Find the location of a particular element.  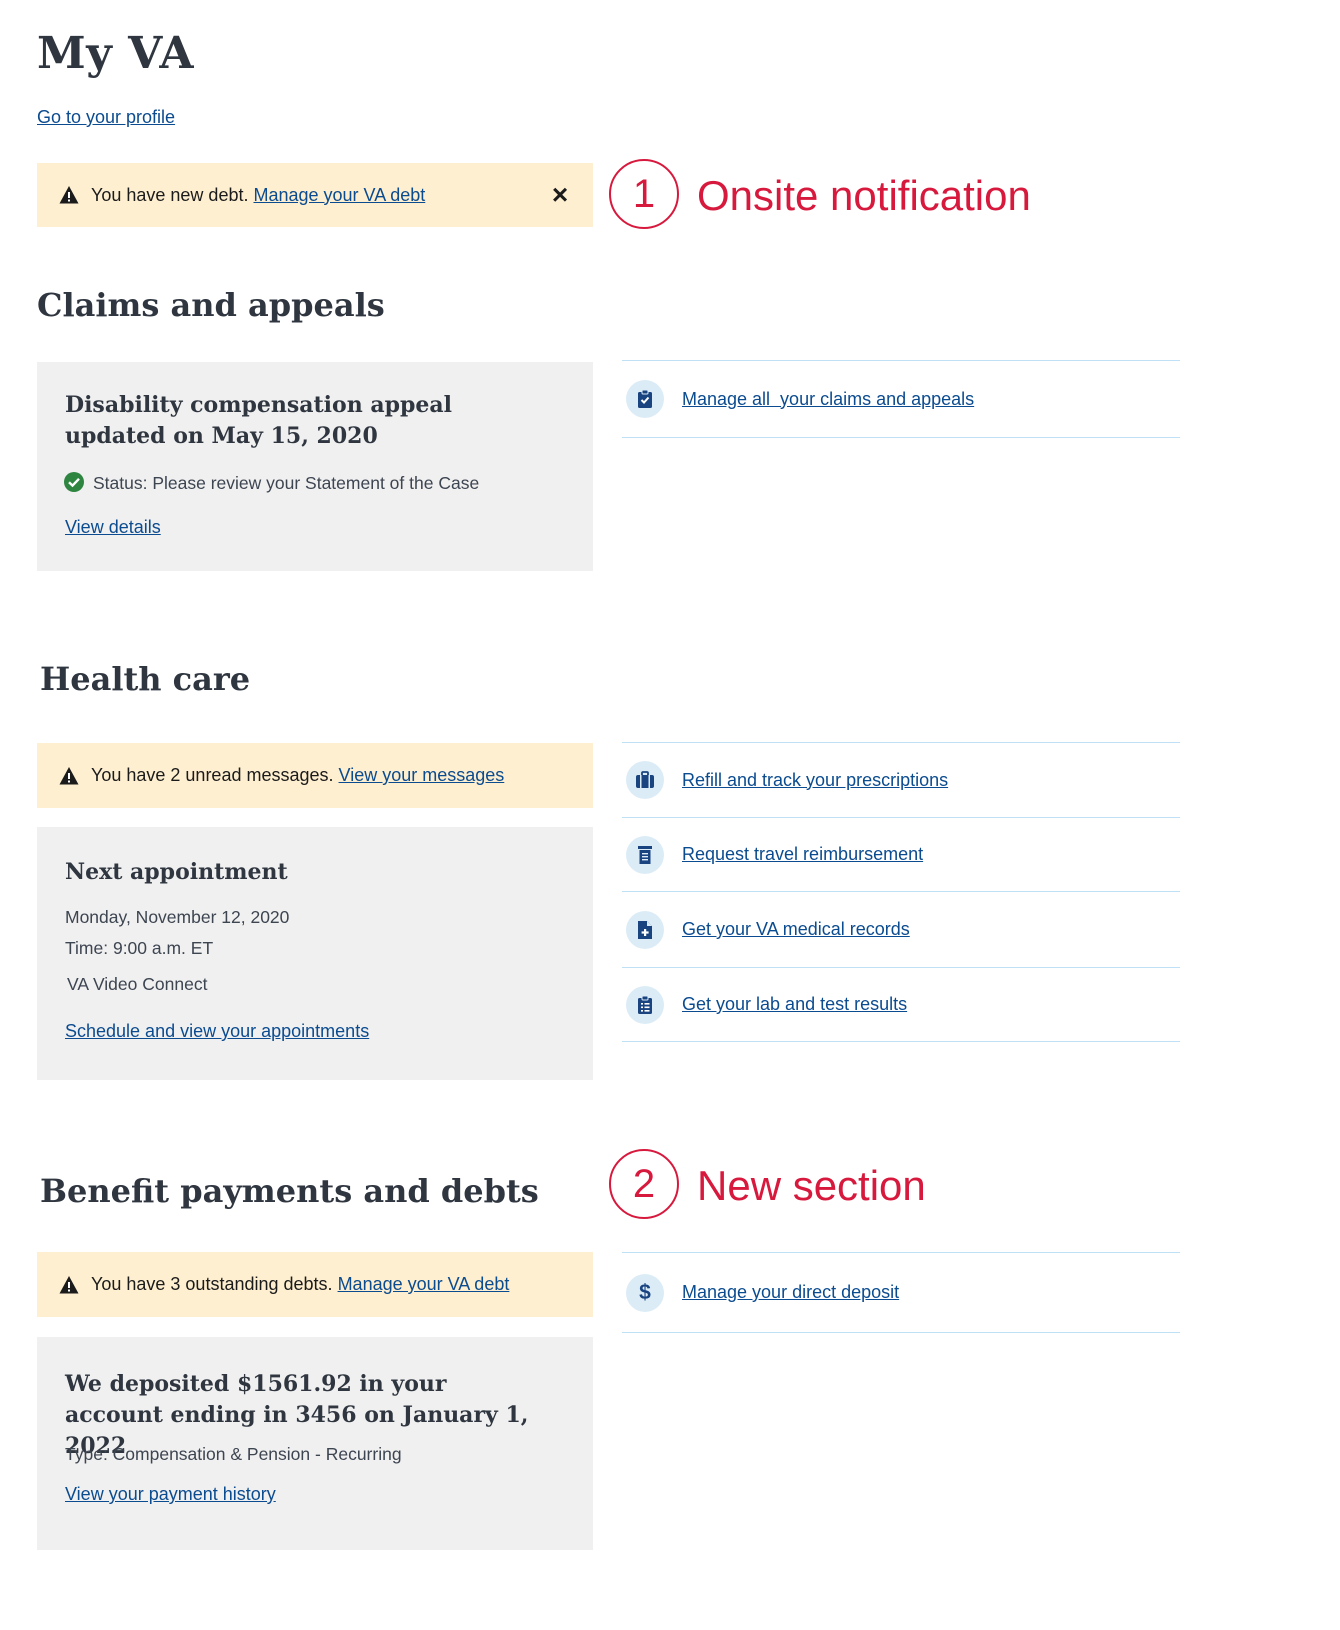

list-item: Refill and track your prescriptions is located at coordinates (901, 780).